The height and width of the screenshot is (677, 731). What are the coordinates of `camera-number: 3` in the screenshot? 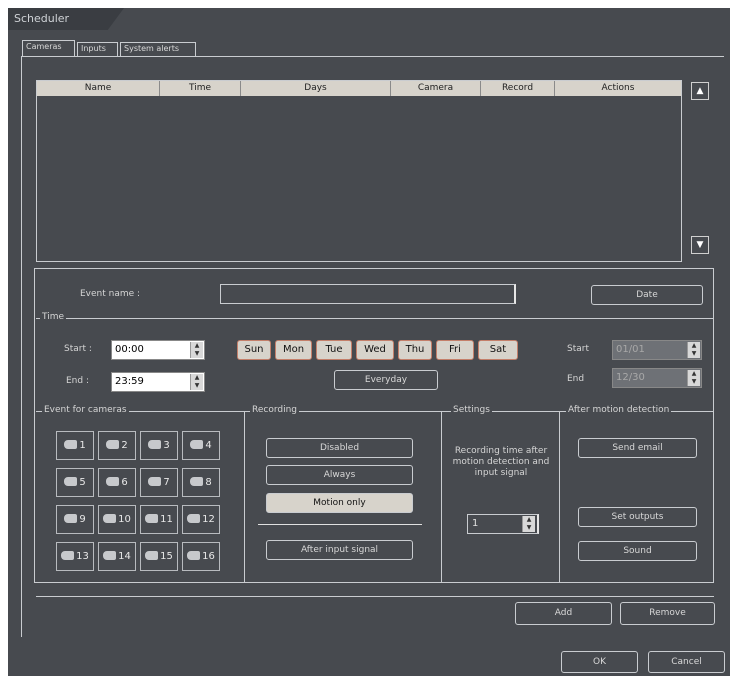 It's located at (166, 445).